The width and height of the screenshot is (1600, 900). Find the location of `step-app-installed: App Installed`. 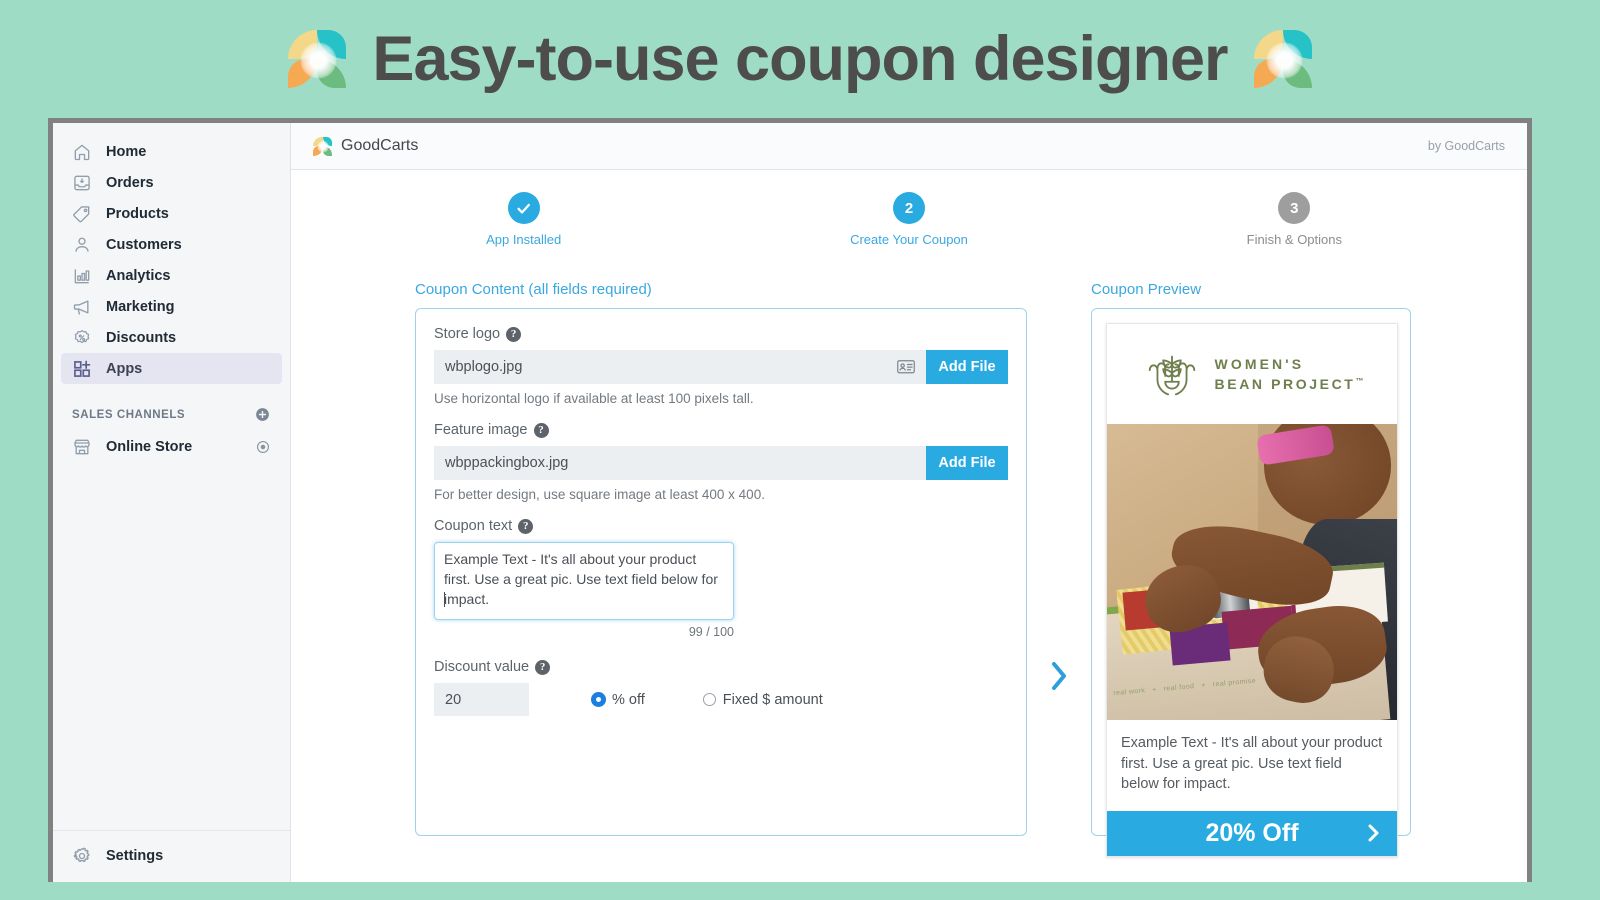

step-app-installed: App Installed is located at coordinates (523, 219).